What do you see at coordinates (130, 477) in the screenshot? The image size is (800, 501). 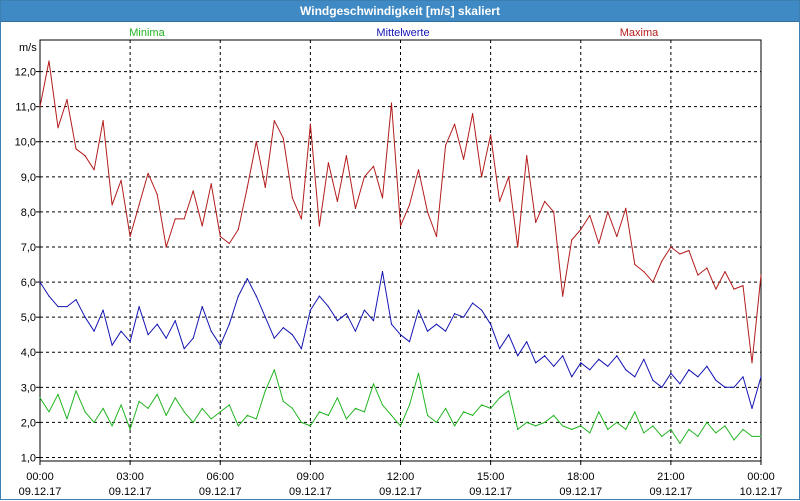 I see `x-tick-time: 03:00` at bounding box center [130, 477].